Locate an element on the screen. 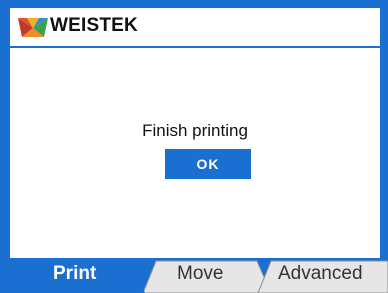 The width and height of the screenshot is (388, 293). weistek-logo-icon is located at coordinates (33, 27).